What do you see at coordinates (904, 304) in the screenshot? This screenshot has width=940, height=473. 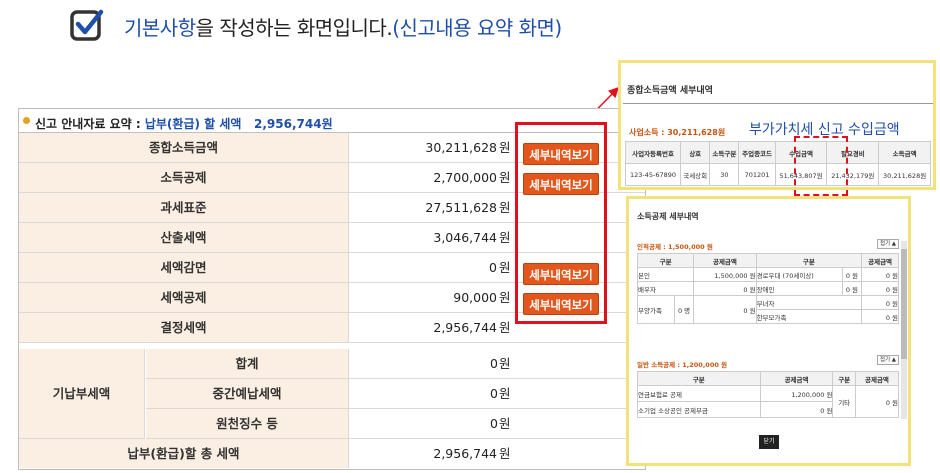 I see `scrollbar-thumb` at bounding box center [904, 304].